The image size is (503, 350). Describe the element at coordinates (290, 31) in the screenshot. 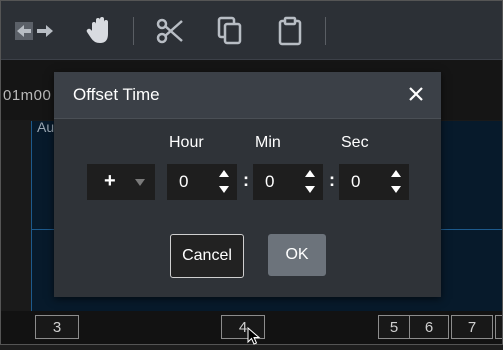

I see `paste-icon` at that location.